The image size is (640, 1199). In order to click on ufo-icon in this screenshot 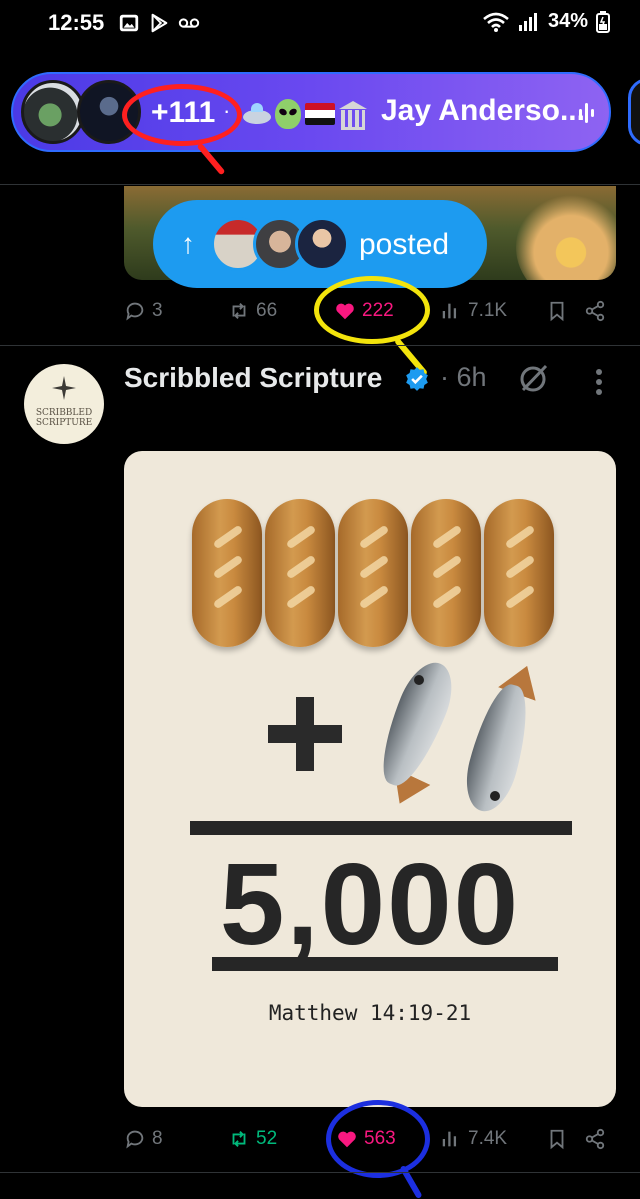, I will do `click(257, 113)`.